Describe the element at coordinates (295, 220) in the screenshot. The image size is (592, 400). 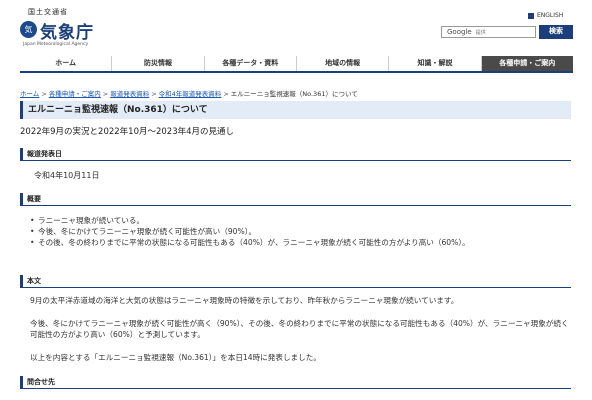
I see `list-item: ラニーニャ現象が続いている。` at that location.